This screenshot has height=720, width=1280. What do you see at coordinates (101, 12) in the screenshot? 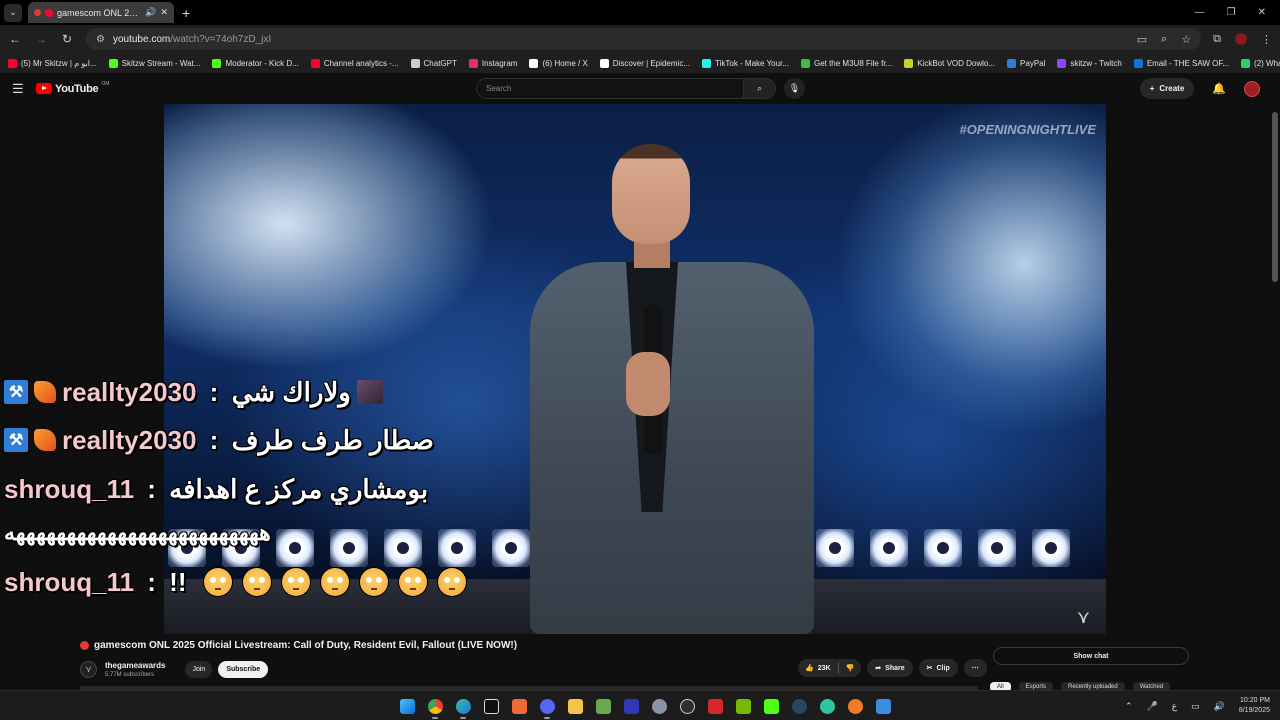
I see `browser-tab-active: gamescom ONL 2025 O 🔊 ✕` at bounding box center [101, 12].